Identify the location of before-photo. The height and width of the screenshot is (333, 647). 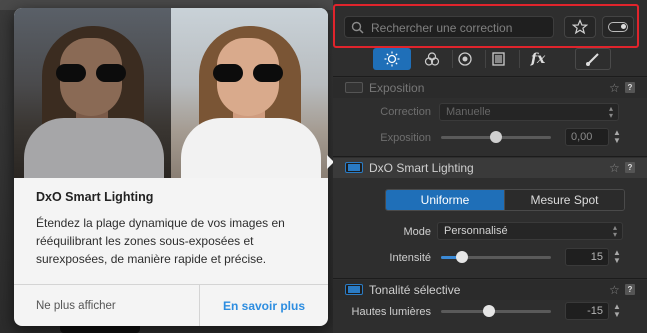
(92, 93).